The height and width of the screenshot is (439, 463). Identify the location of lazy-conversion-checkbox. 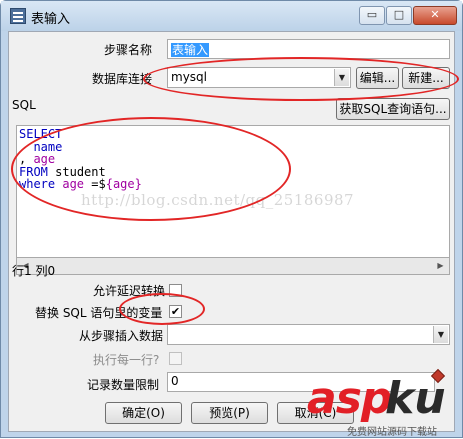
(175, 290).